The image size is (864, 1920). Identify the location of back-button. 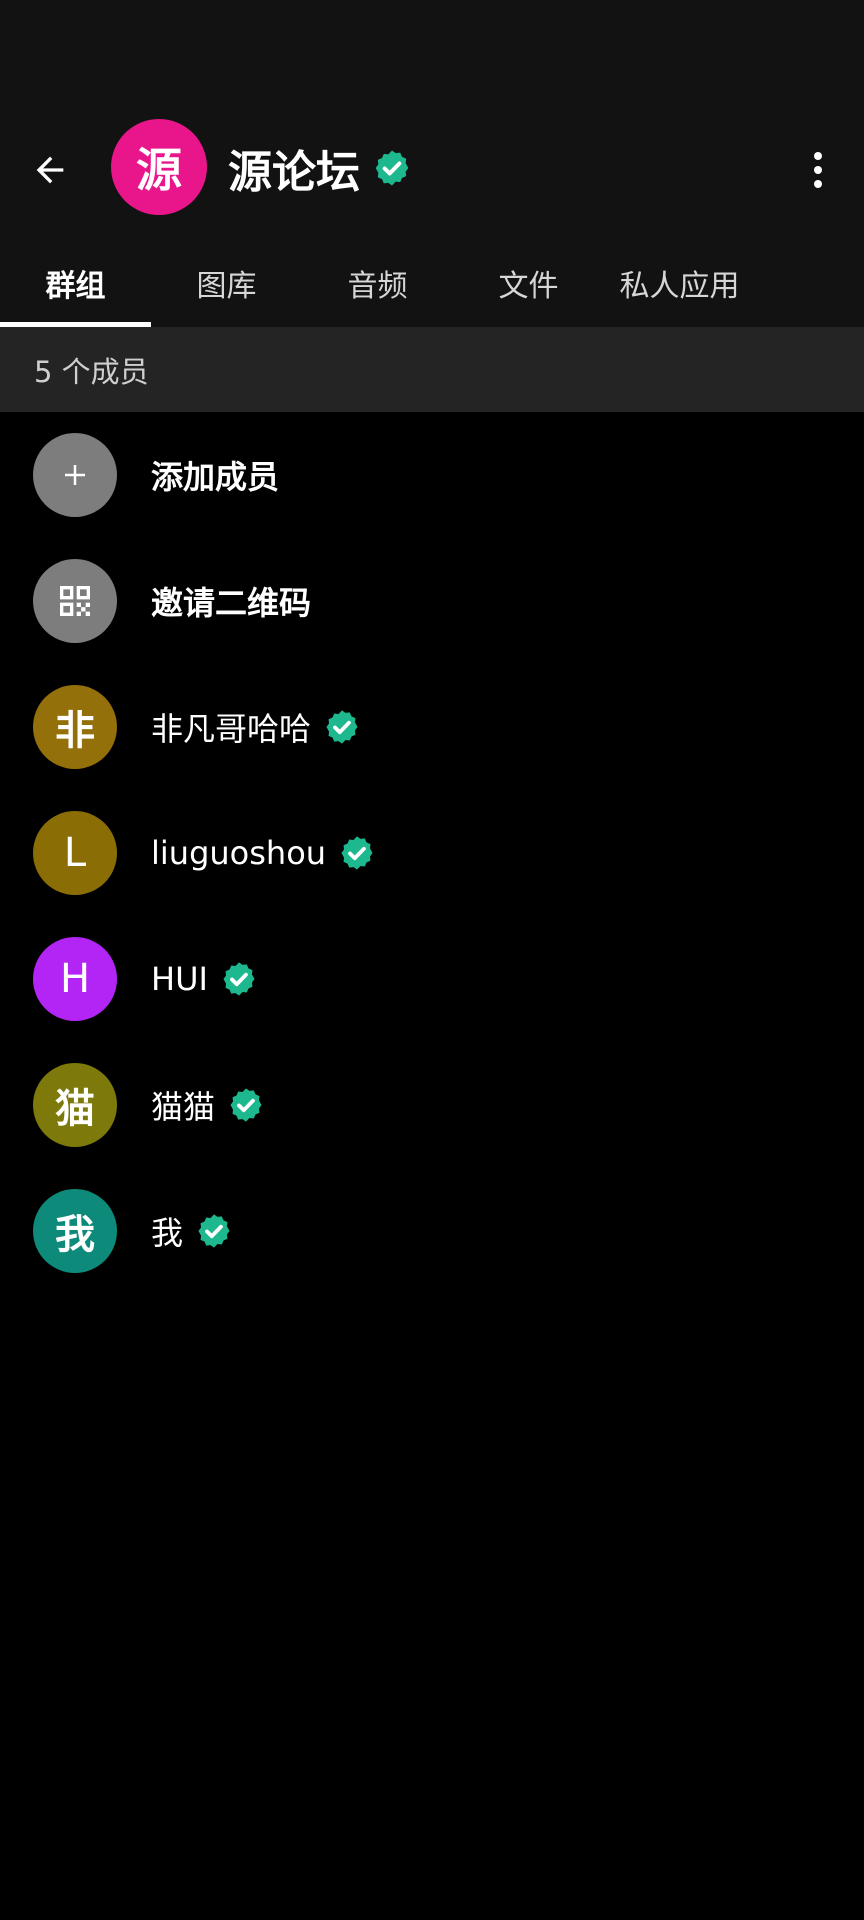
(50, 170).